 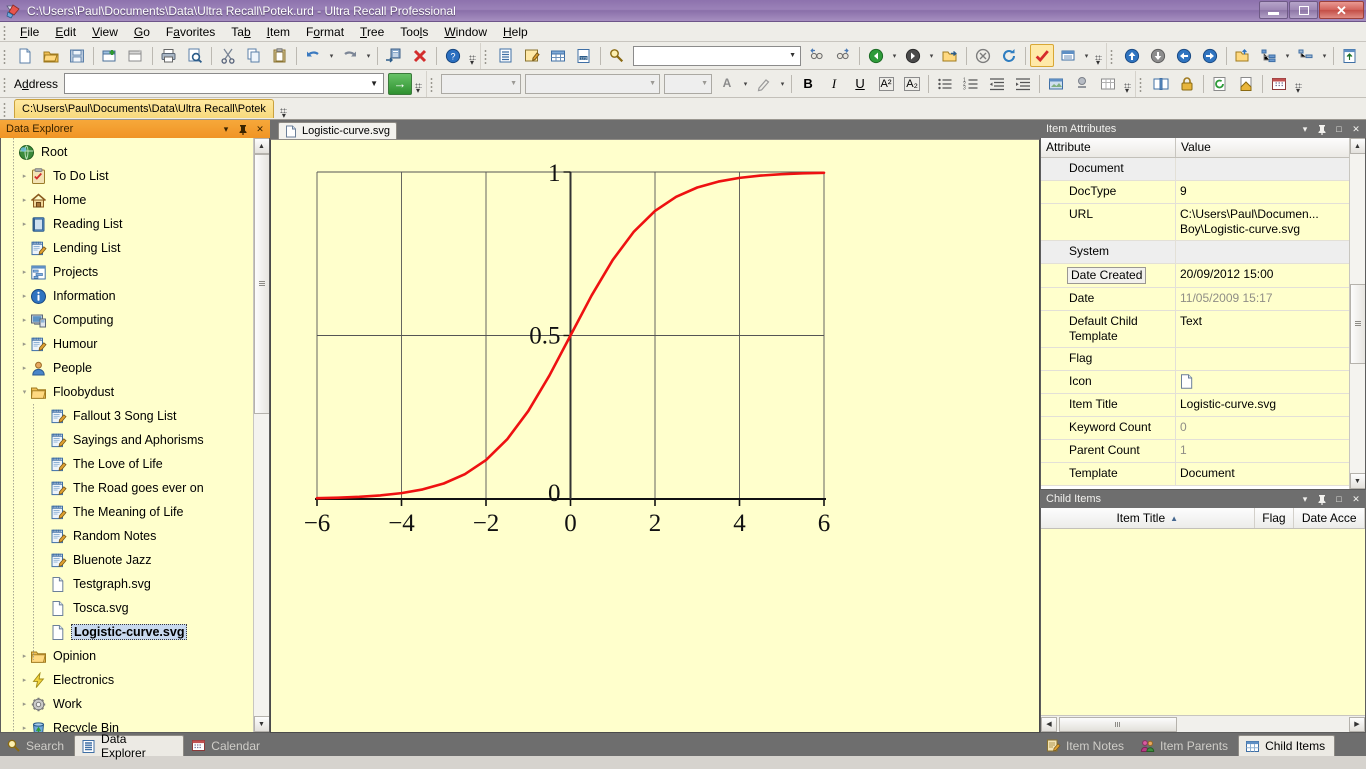 I want to click on attribute-value-cell: 9, so click(x=1262, y=192).